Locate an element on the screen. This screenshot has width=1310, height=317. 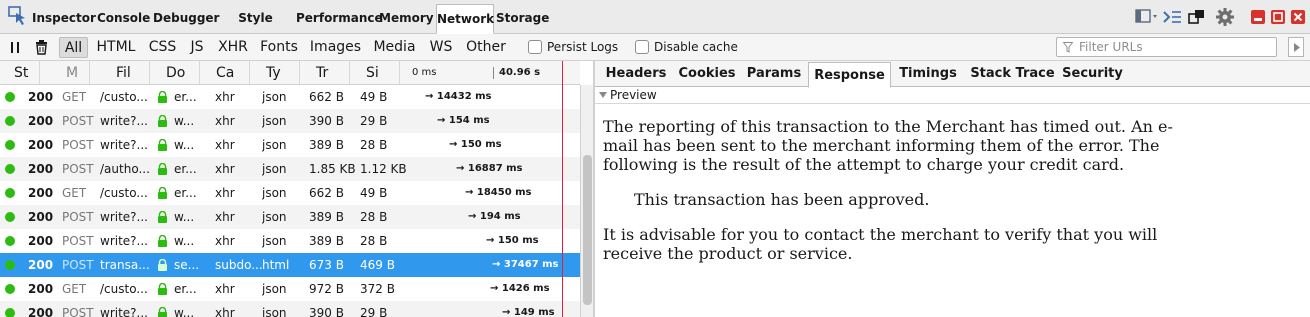
filter-css-button: CSS is located at coordinates (162, 47).